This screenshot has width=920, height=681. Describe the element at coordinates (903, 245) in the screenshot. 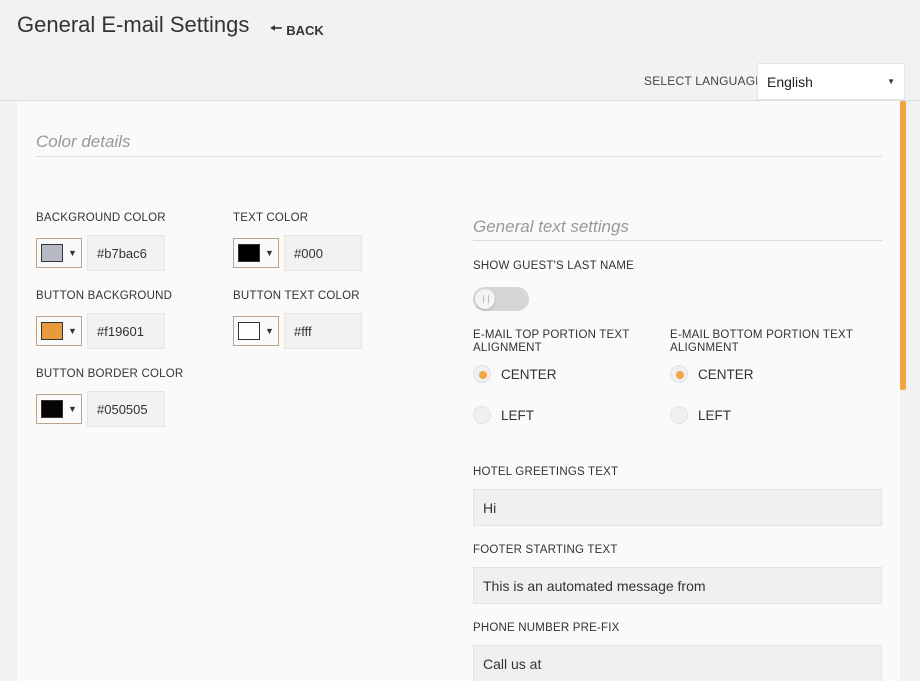

I see `scrollbar` at that location.